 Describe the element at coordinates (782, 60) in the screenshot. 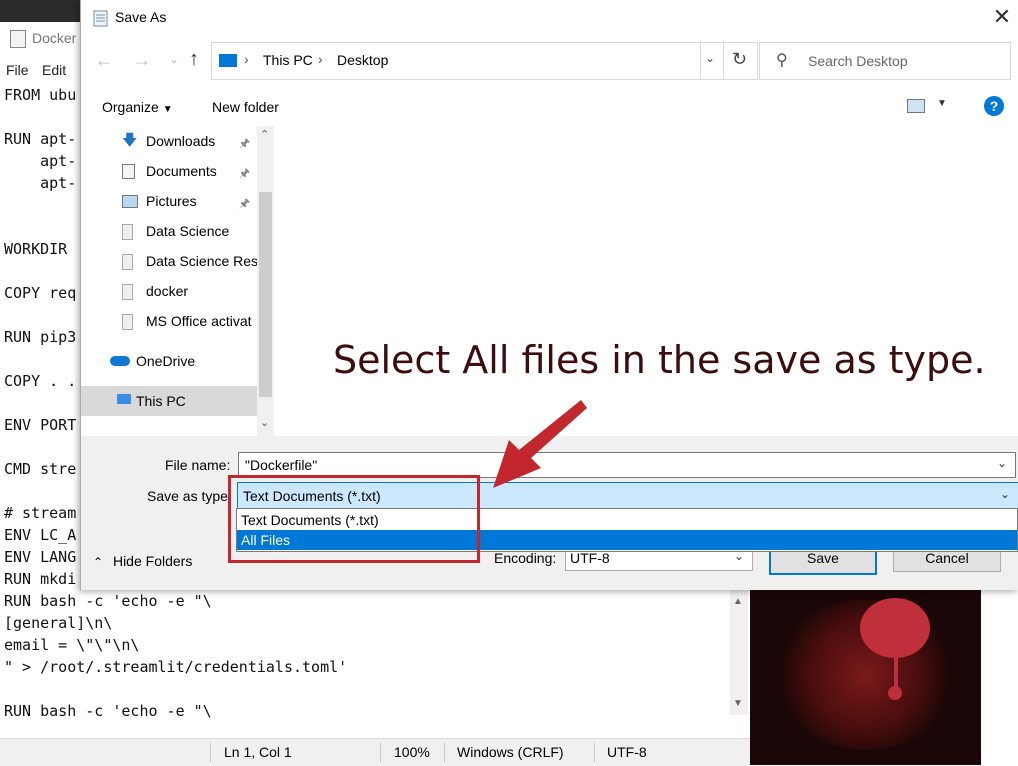

I see `search-icon: ⚲` at that location.